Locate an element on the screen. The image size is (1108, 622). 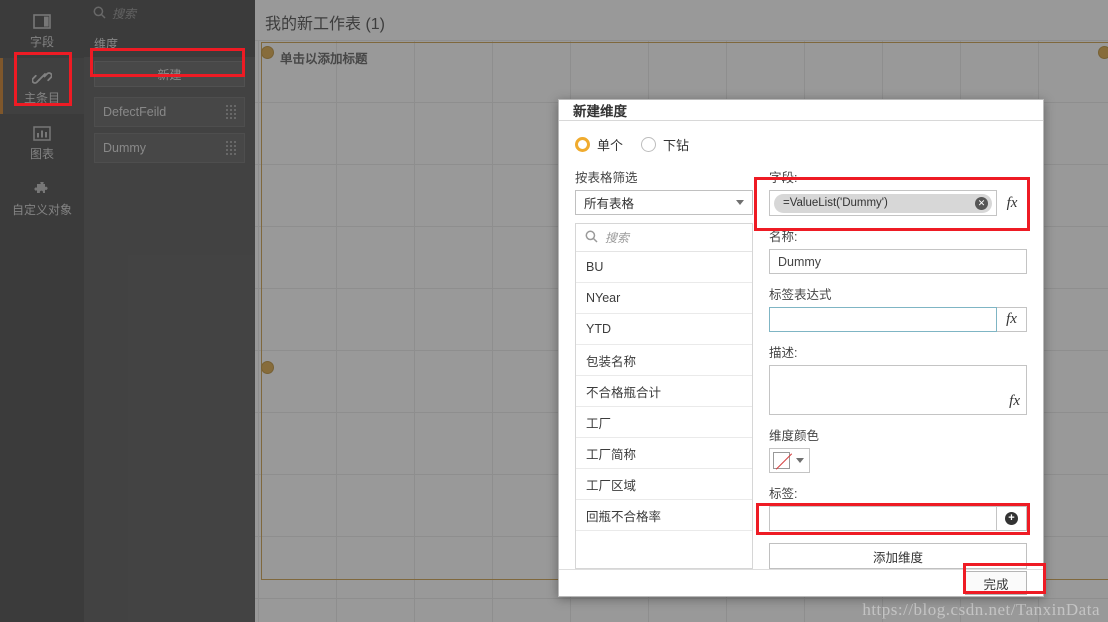
field-search-placeholder: 搜索 is located at coordinates (617, 238).